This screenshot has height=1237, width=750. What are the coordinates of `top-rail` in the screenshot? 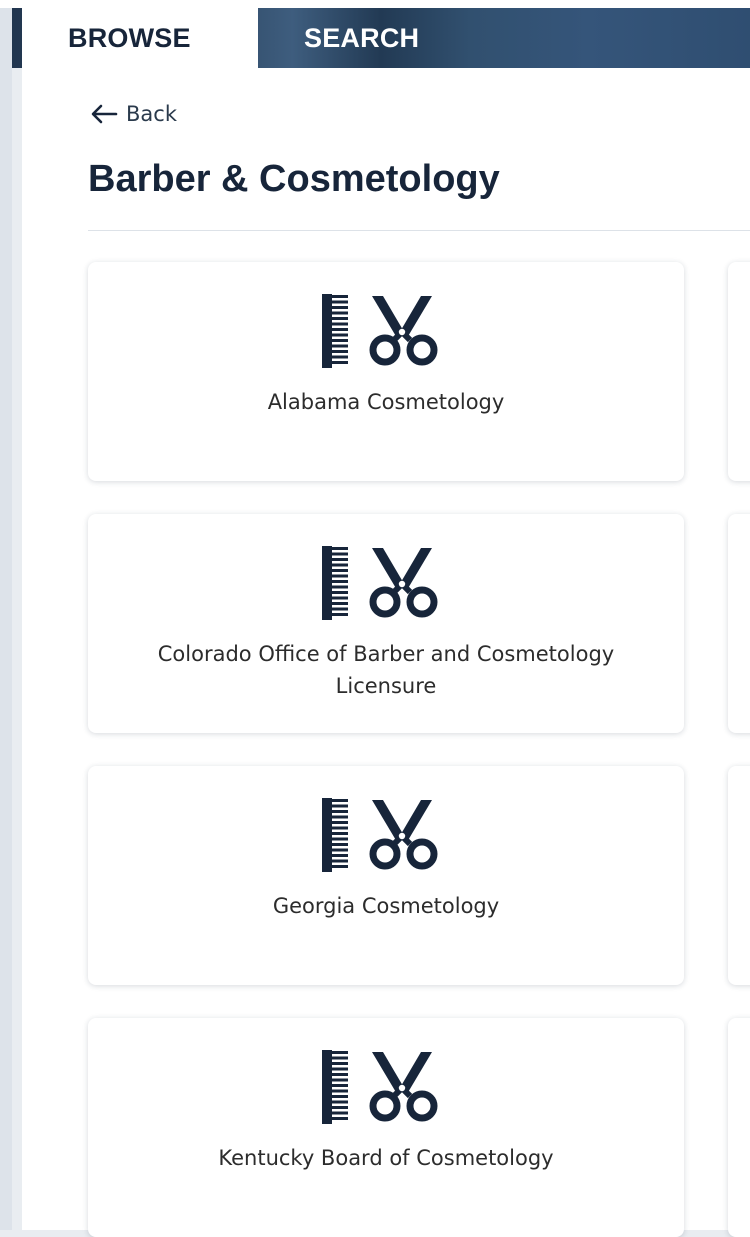 It's located at (375, 4).